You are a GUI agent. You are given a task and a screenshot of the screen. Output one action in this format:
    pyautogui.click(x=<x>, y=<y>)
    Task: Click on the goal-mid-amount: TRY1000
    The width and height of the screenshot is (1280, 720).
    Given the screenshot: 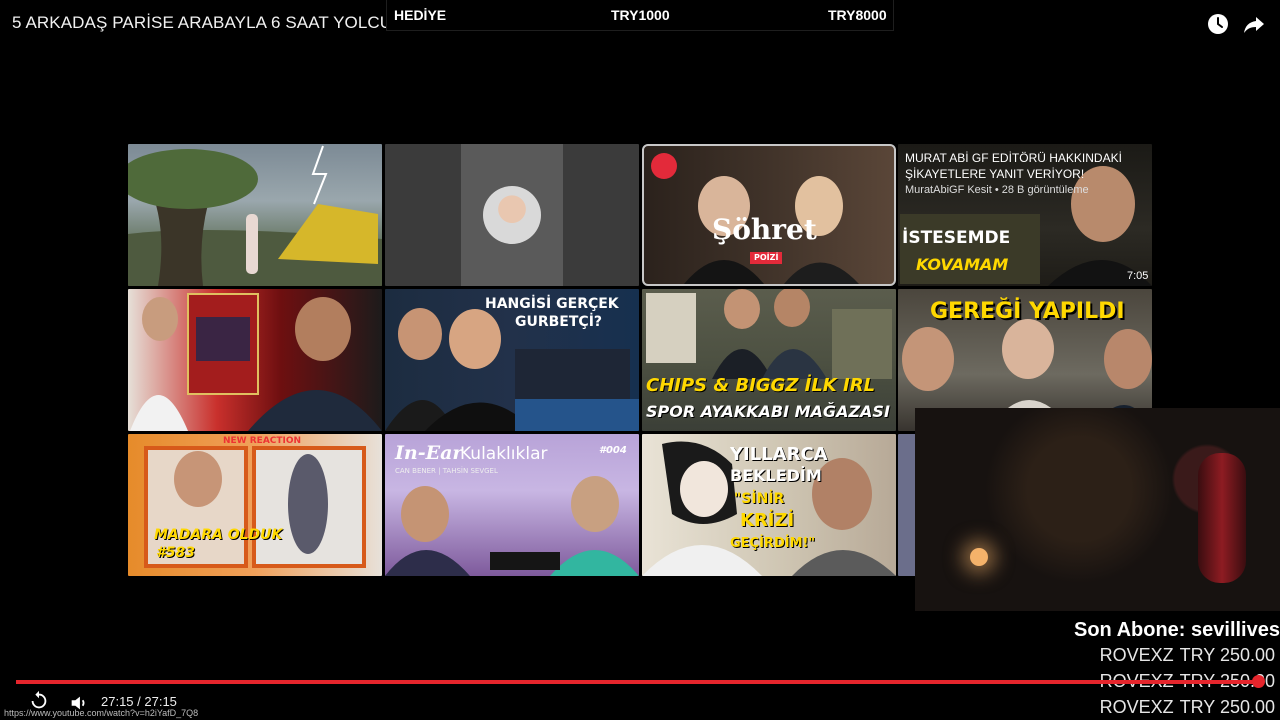 What is the action you would take?
    pyautogui.click(x=640, y=15)
    